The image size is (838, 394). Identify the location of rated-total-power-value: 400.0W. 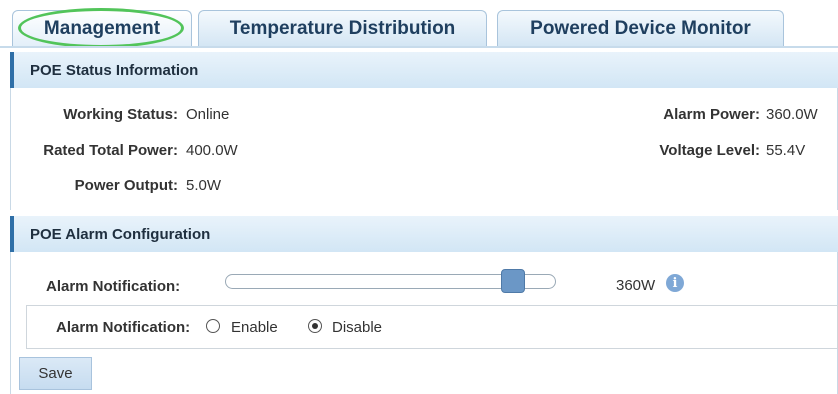
(212, 150).